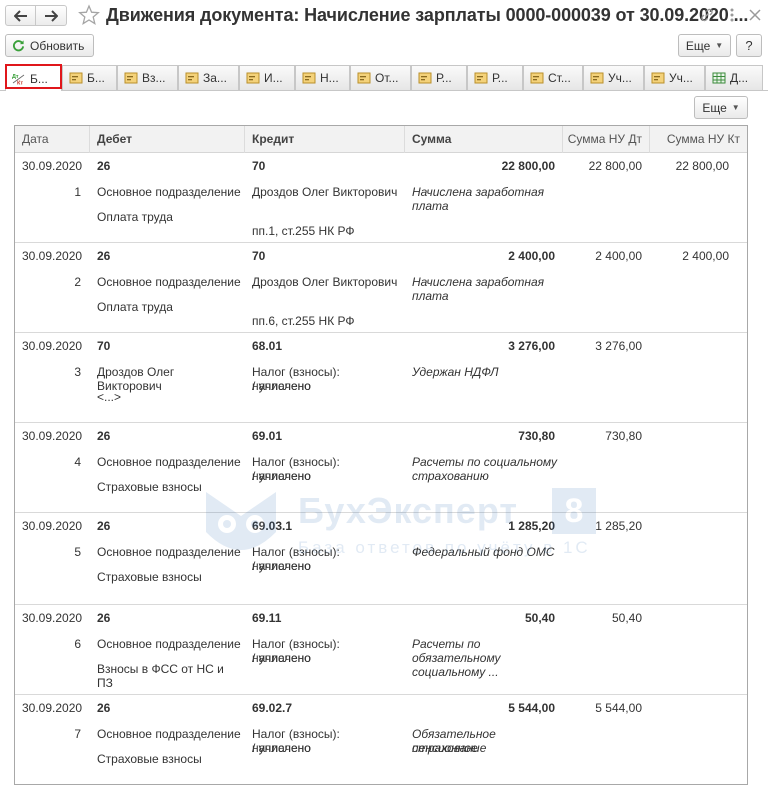  I want to click on cell-line-number: 5, so click(77, 552).